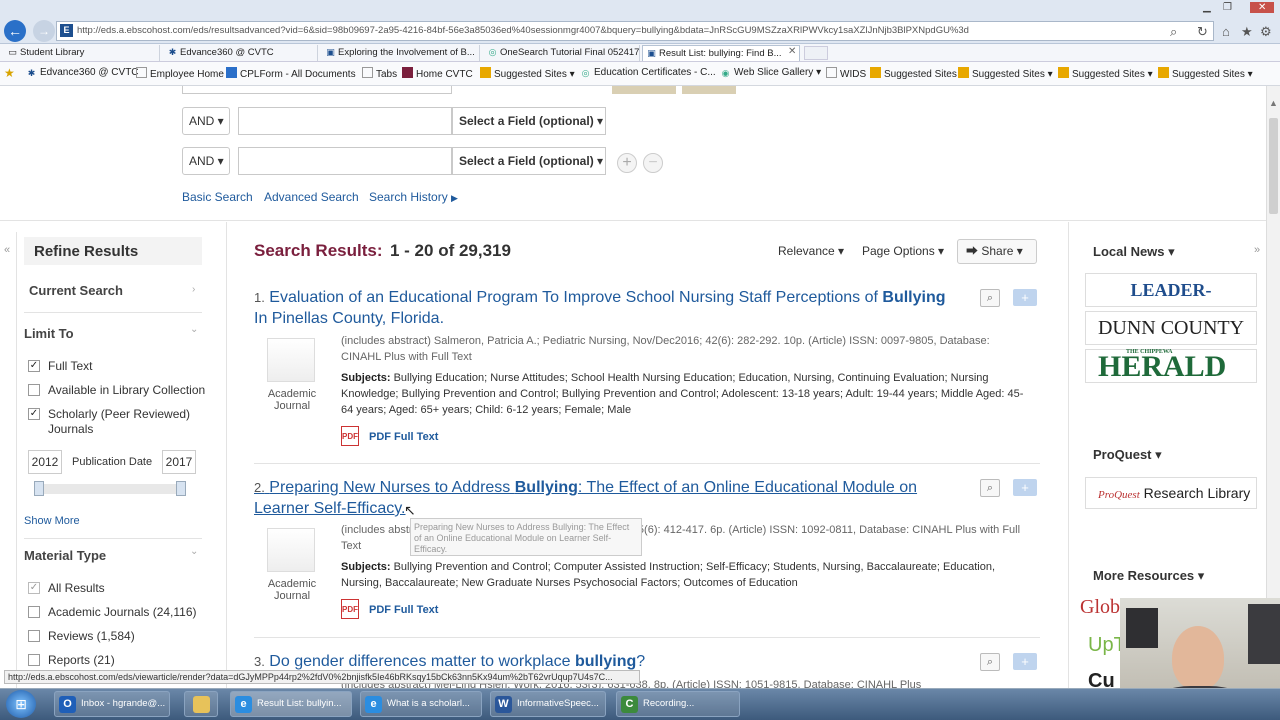 Image resolution: width=1280 pixels, height=720 pixels. I want to click on taskbar-explorer, so click(201, 704).